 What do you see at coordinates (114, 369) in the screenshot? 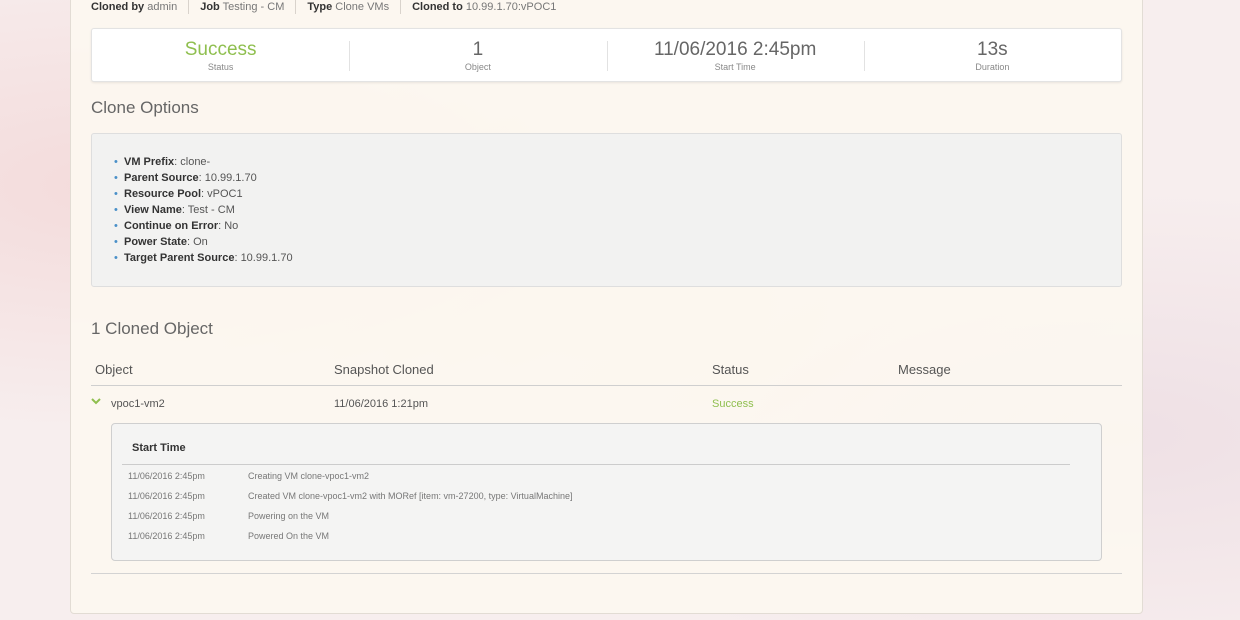
I see `column-header-object: Object` at bounding box center [114, 369].